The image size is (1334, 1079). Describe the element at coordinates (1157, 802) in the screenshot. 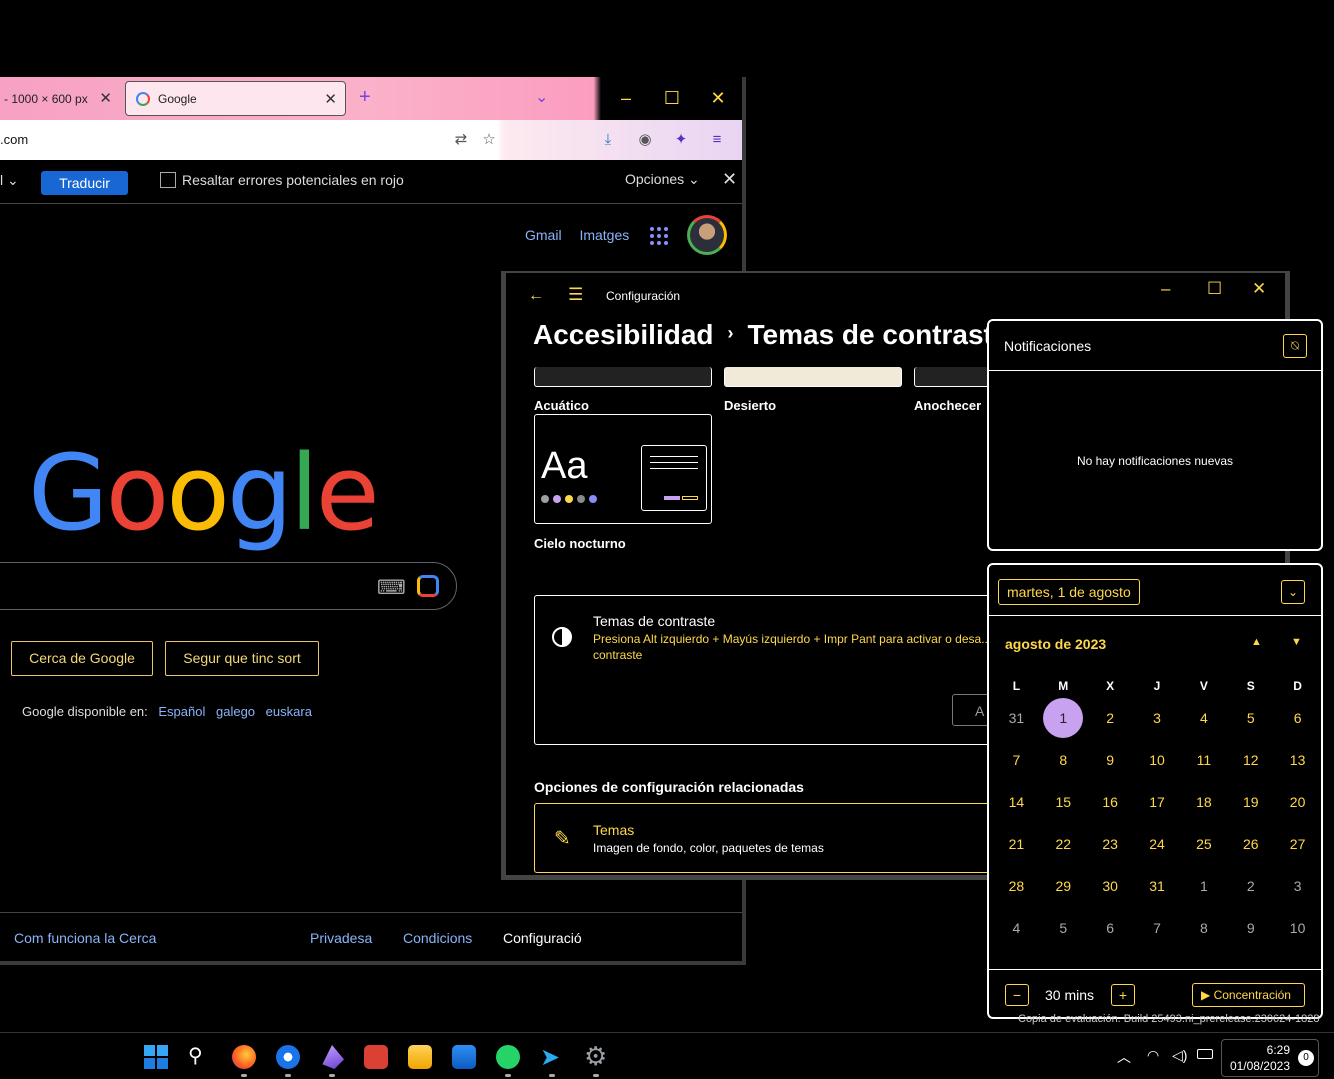

I see `calendar-day: 17` at that location.